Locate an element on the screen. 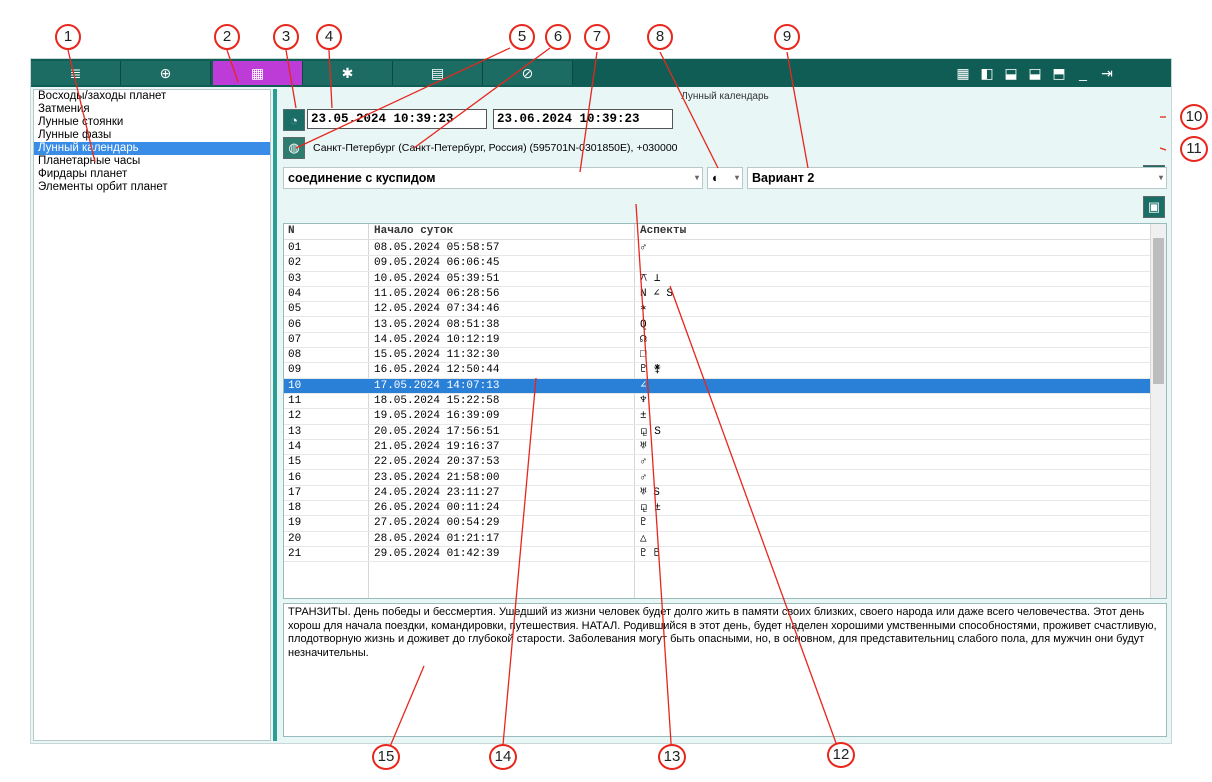 This screenshot has width=1212, height=782. main-toolbar: ≣ ⊕ ▦ ✱ ▤ ⊘ ▦ ◧ ⬓ ⬓ ⬒ _ ⇥ is located at coordinates (601, 73).